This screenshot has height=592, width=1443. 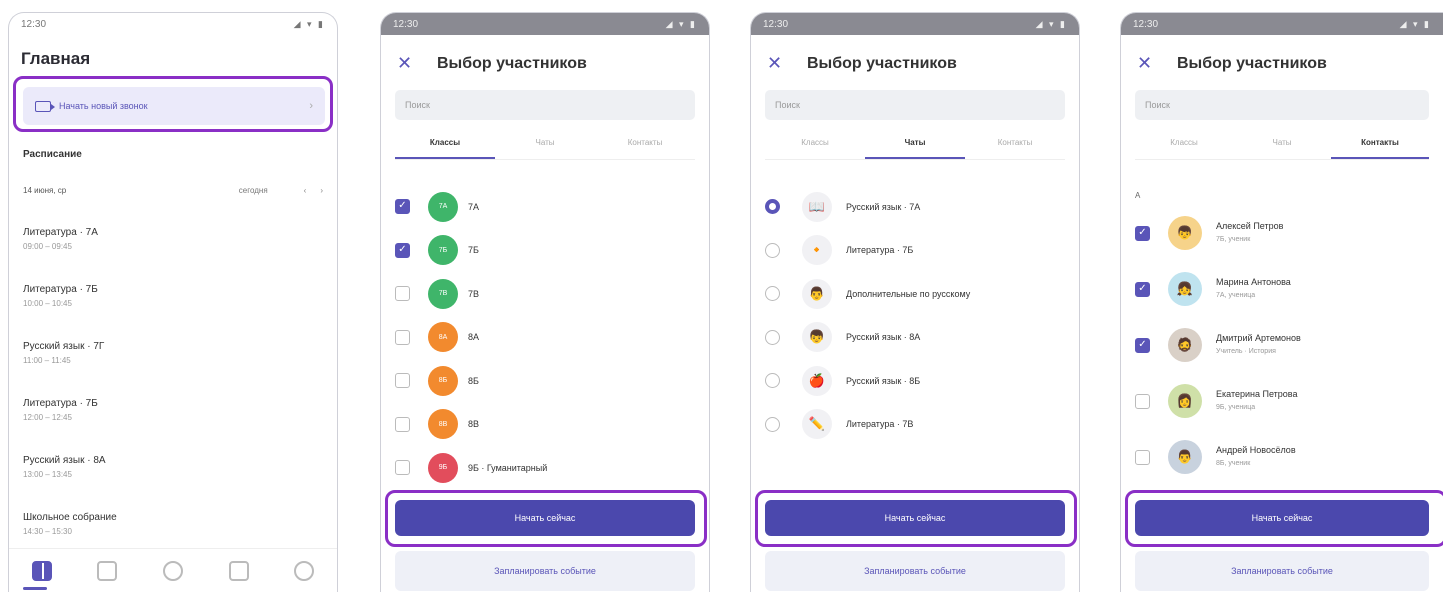 I want to click on class-label: 8А, so click(x=474, y=337).